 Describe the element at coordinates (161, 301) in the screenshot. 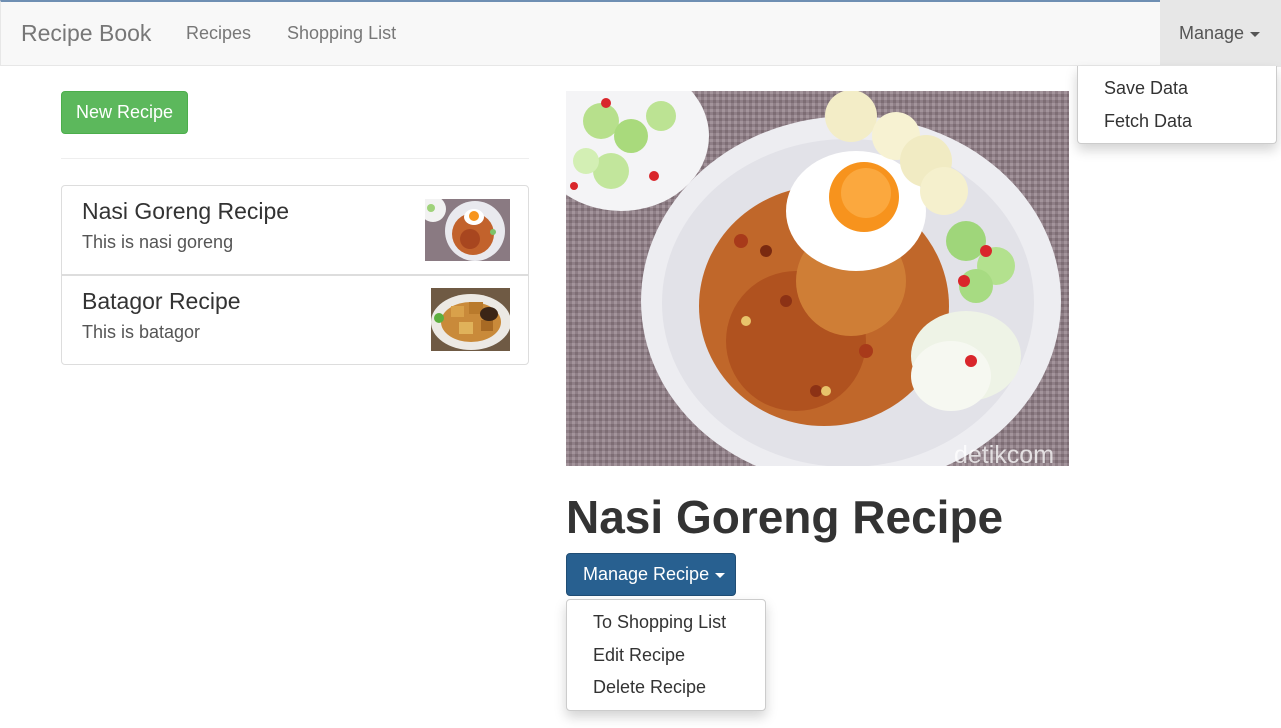

I see `recipe-name: Batagor Recipe` at that location.